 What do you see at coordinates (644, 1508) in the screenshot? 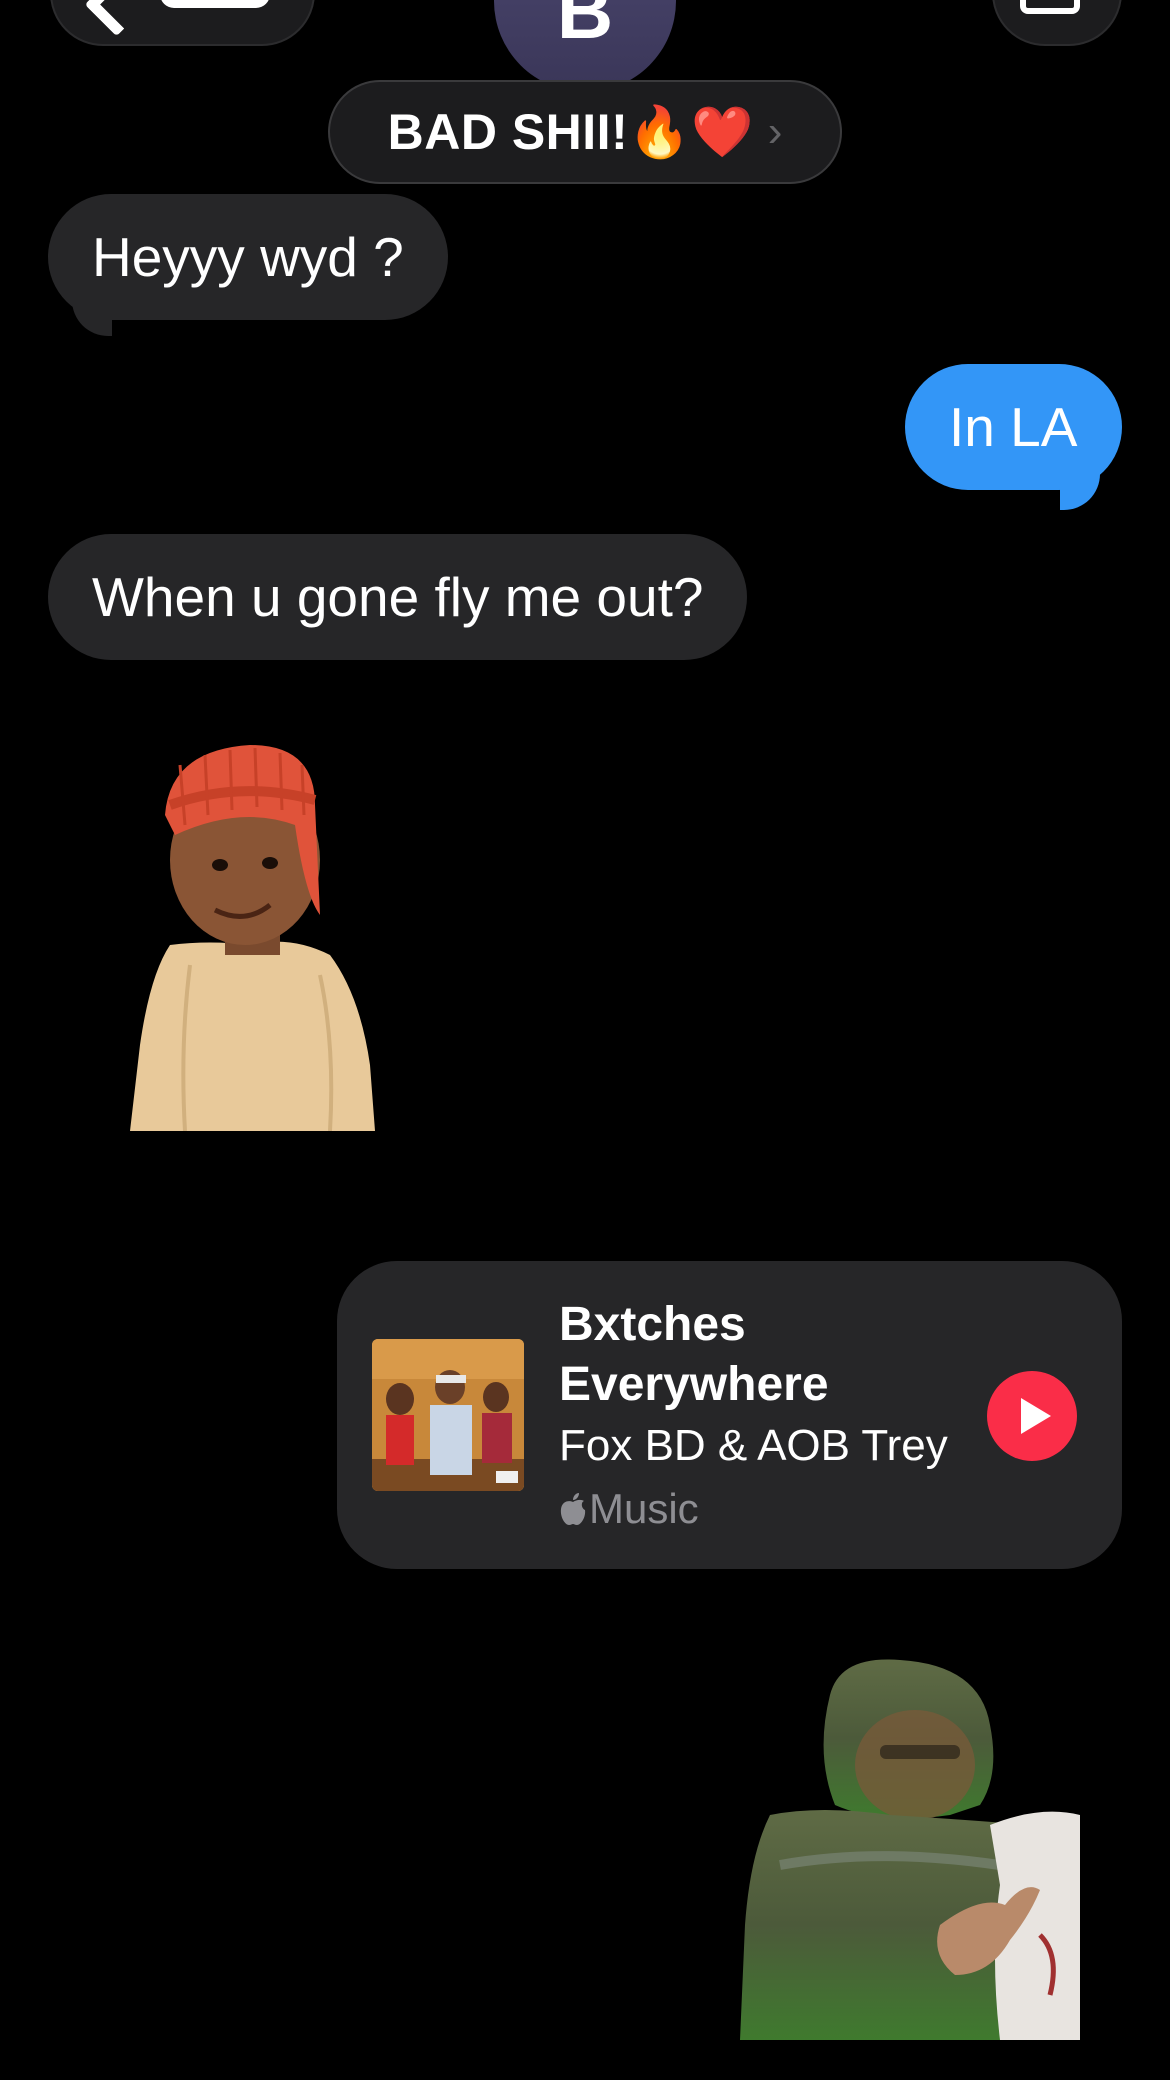
I see `service-name: Music` at bounding box center [644, 1508].